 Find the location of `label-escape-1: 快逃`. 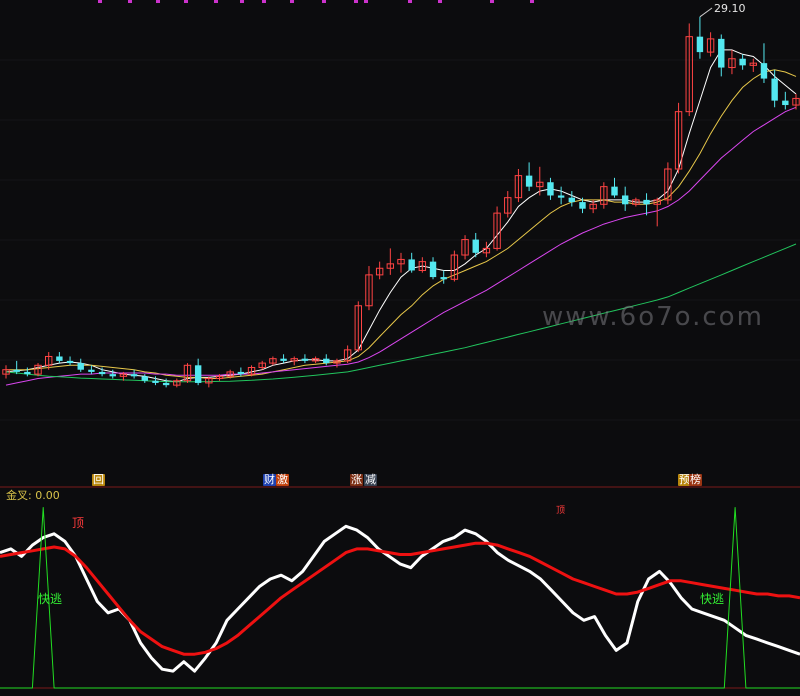

label-escape-1: 快逃 is located at coordinates (50, 599).